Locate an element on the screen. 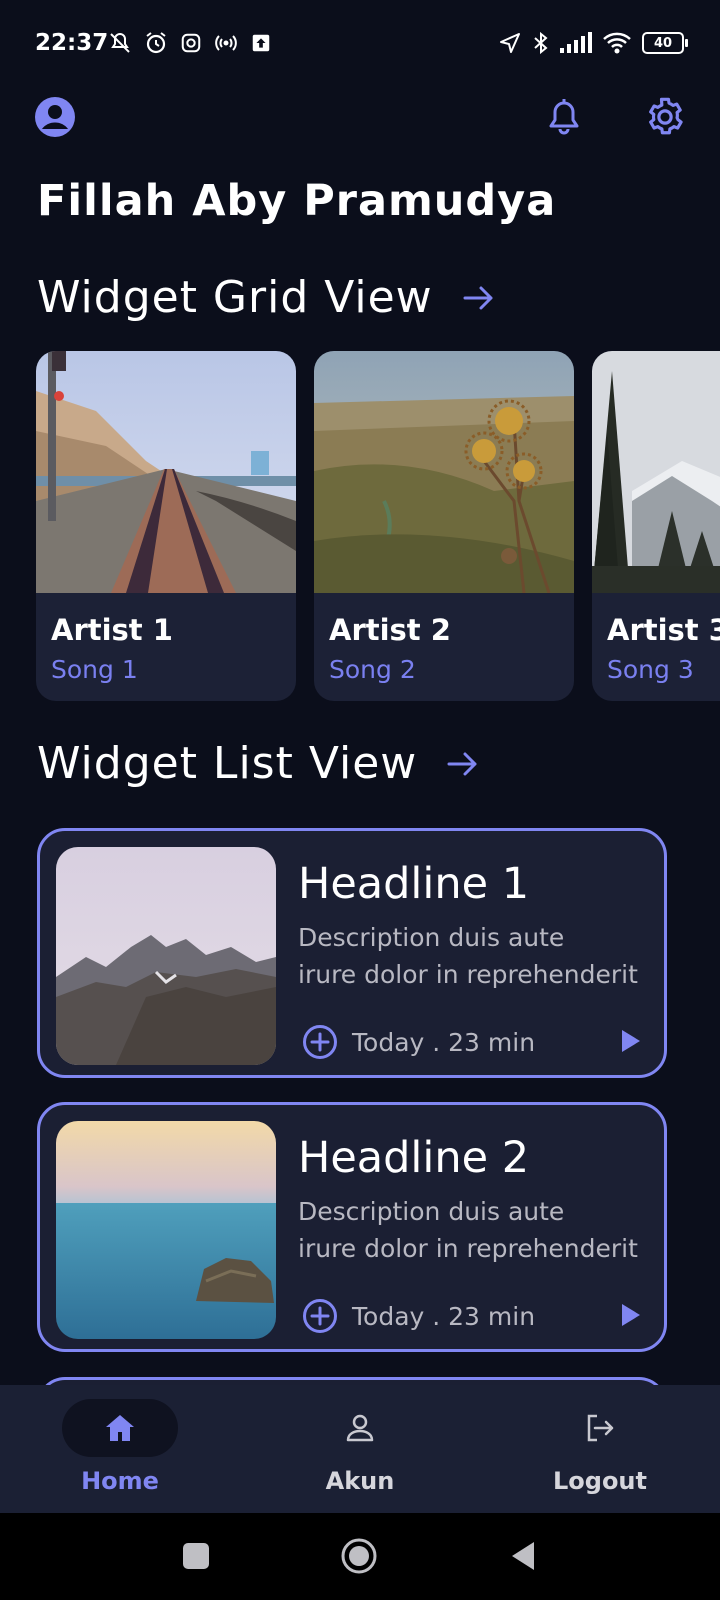 The image size is (720, 1600). grid-card-artist: Artist 2 is located at coordinates (390, 630).